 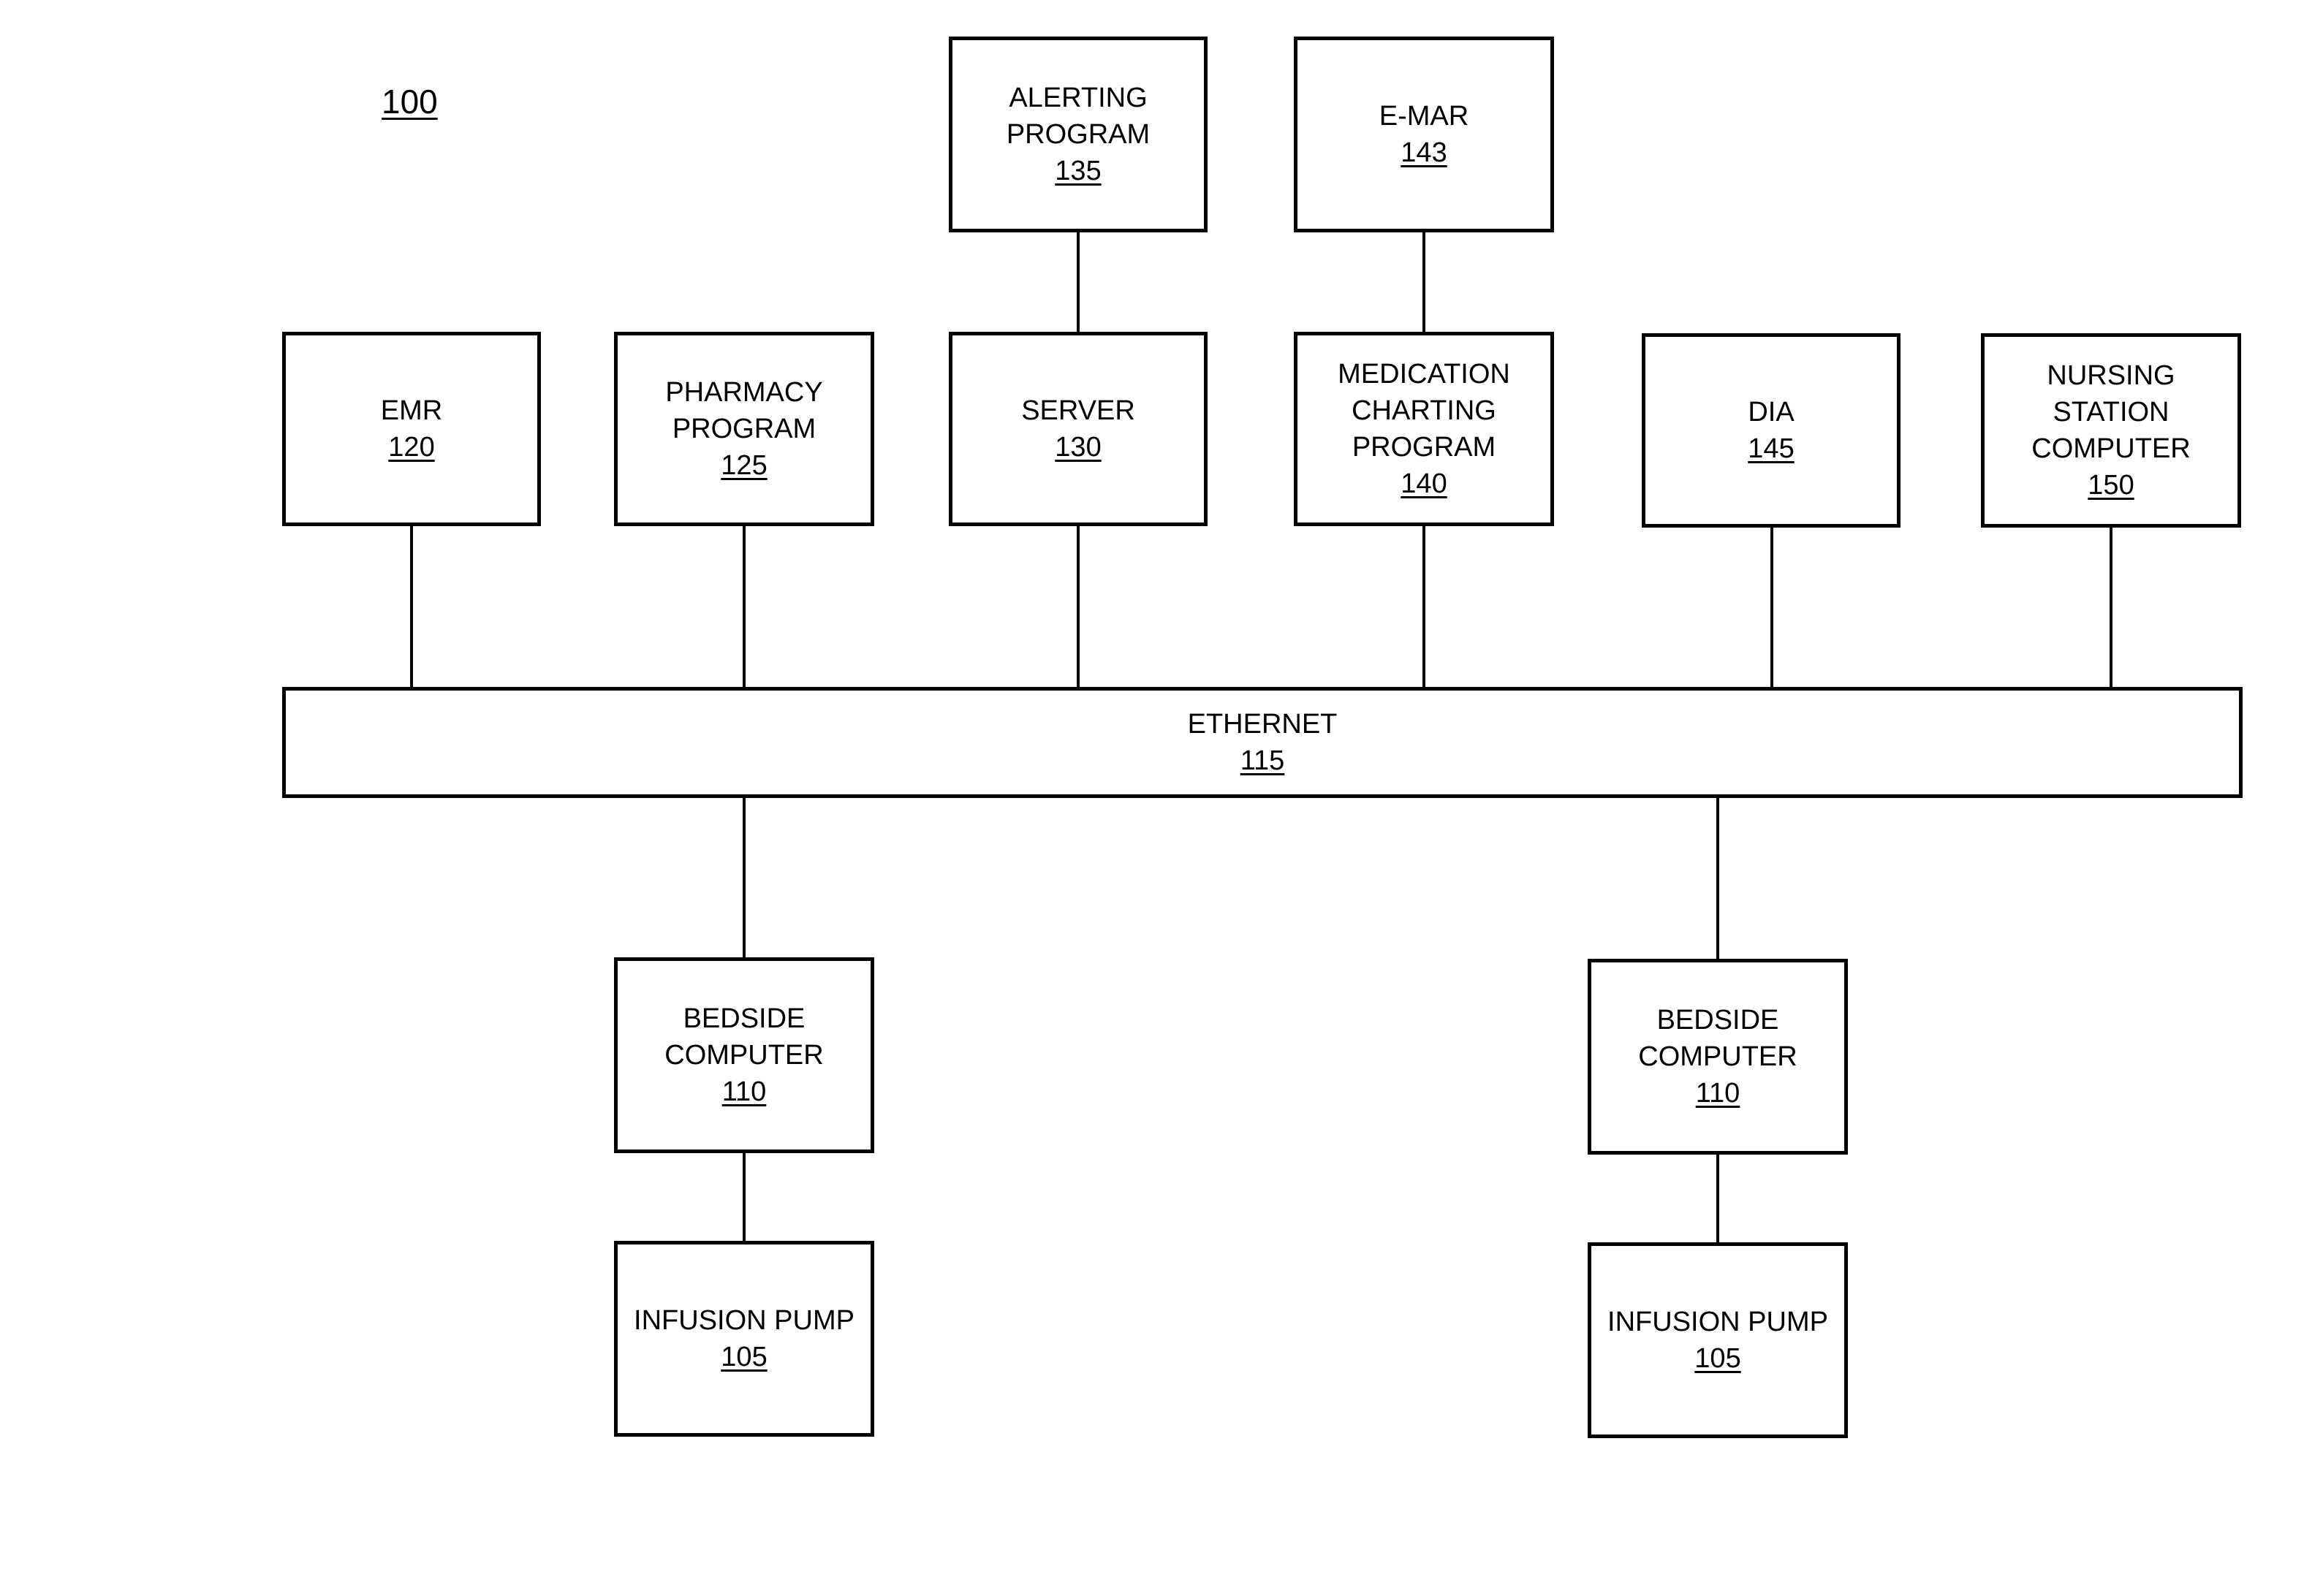 What do you see at coordinates (744, 410) in the screenshot?
I see `node-name: PHARMACY PROGRAM` at bounding box center [744, 410].